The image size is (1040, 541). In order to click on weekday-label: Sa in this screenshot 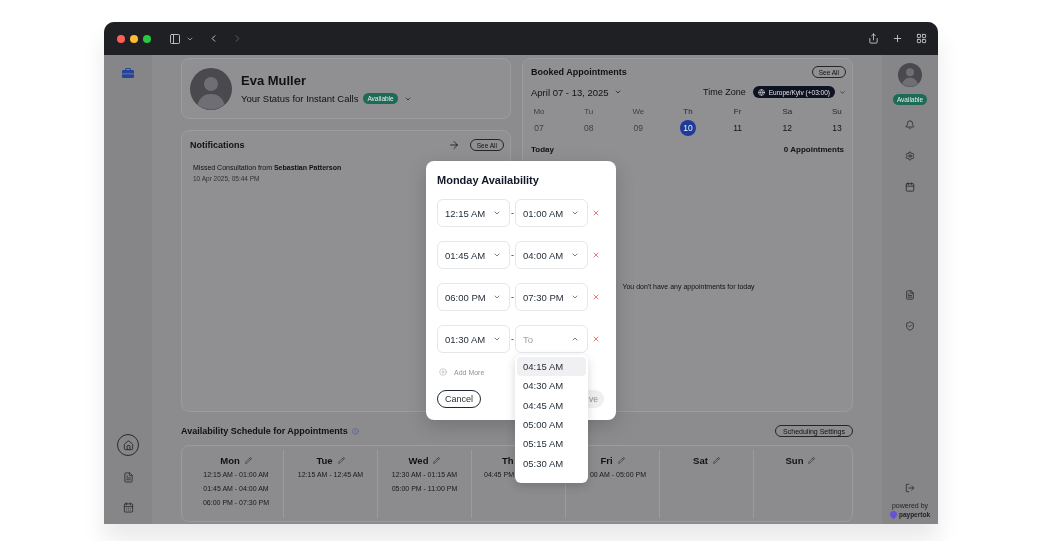, I will do `click(787, 112)`.